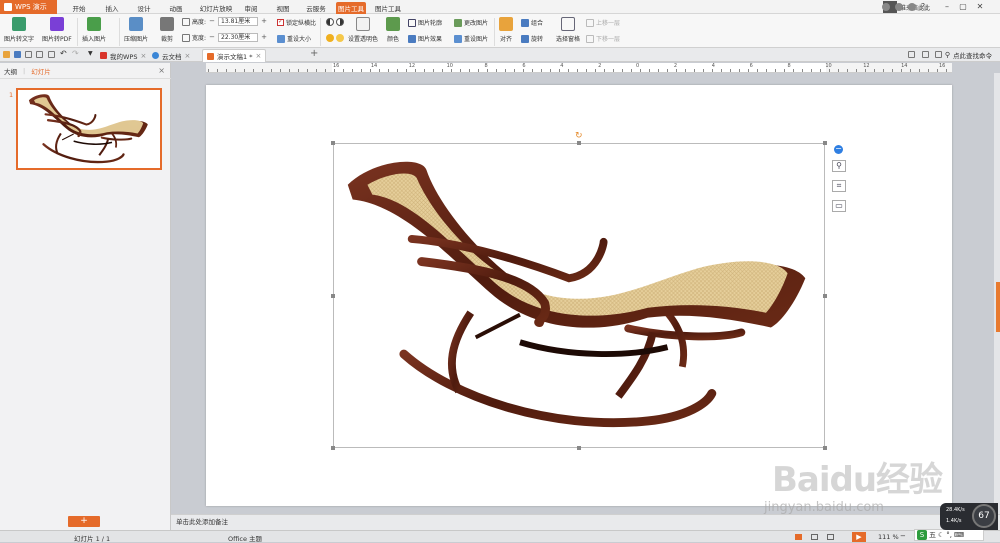  Describe the element at coordinates (28, 54) in the screenshot. I see `print-preview-icon` at that location.